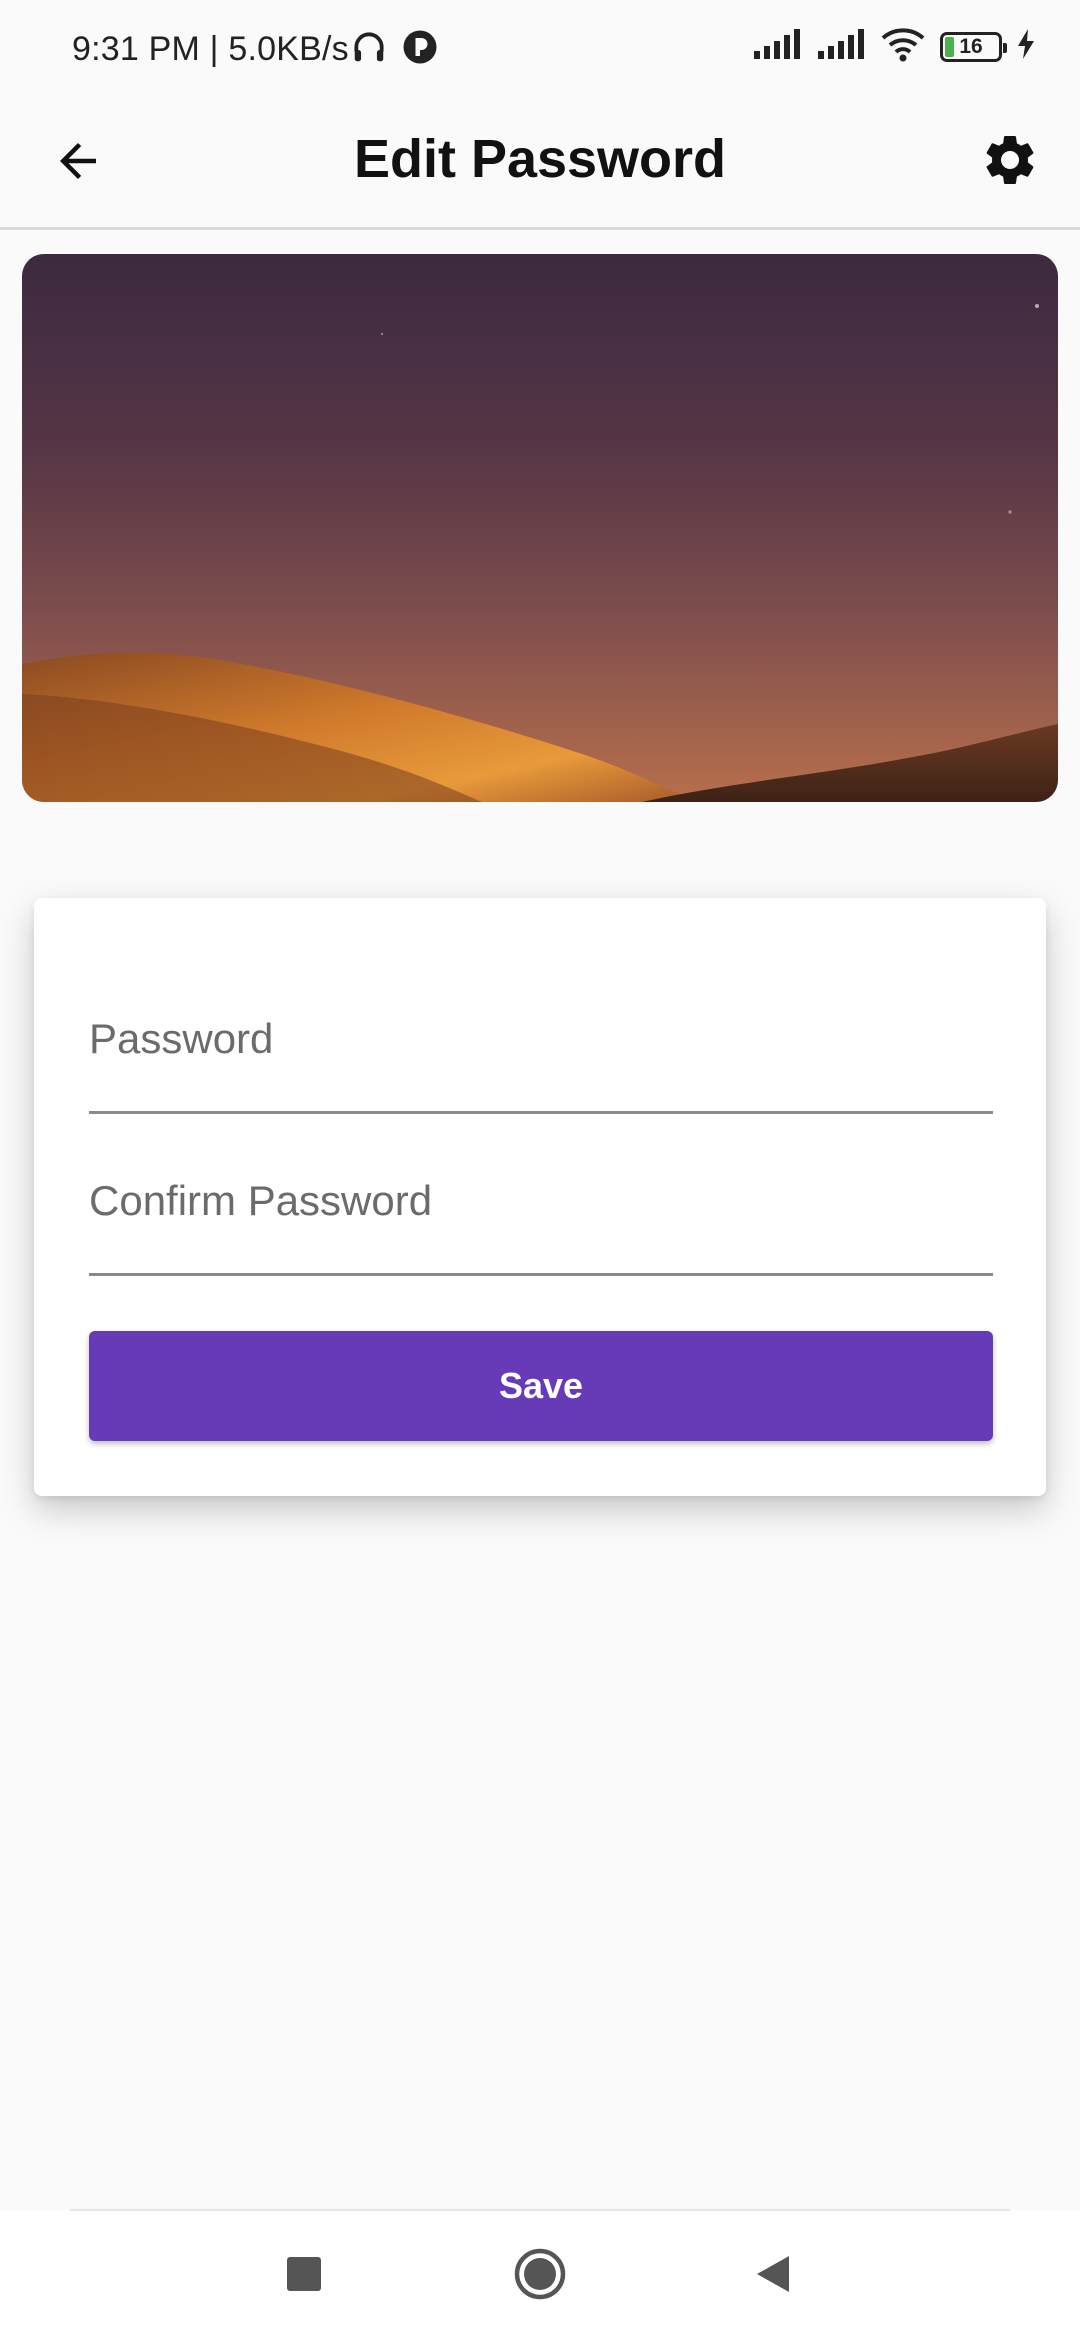 The height and width of the screenshot is (2340, 1080). I want to click on recents-square-icon, so click(304, 2276).